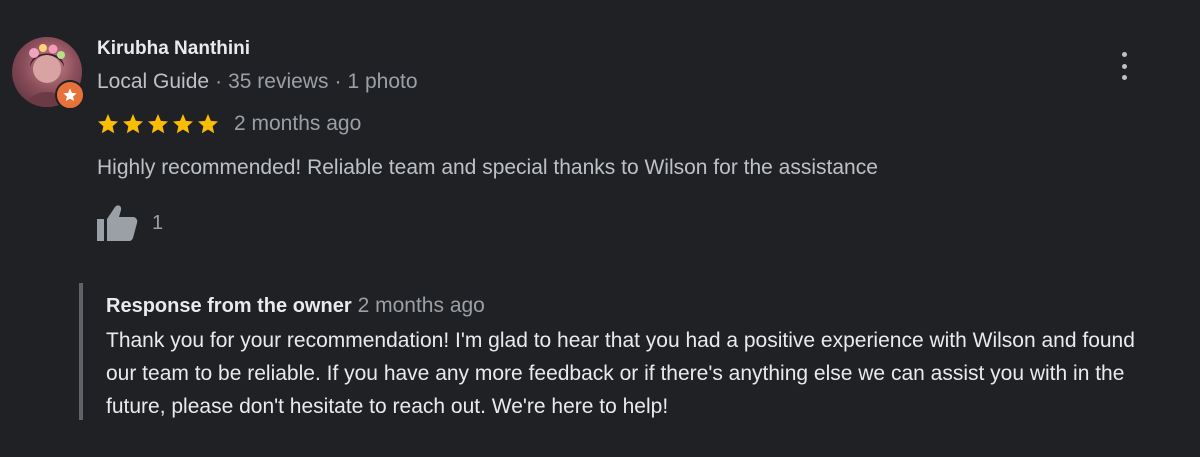 This screenshot has width=1200, height=457. Describe the element at coordinates (382, 81) in the screenshot. I see `photos-count: 1 photo` at that location.